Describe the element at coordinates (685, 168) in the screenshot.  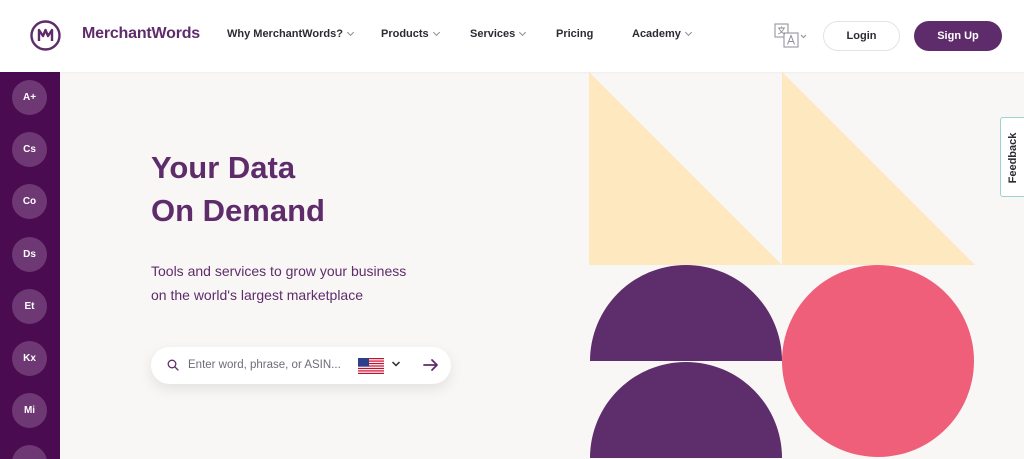
I see `cream-triangle-left` at that location.